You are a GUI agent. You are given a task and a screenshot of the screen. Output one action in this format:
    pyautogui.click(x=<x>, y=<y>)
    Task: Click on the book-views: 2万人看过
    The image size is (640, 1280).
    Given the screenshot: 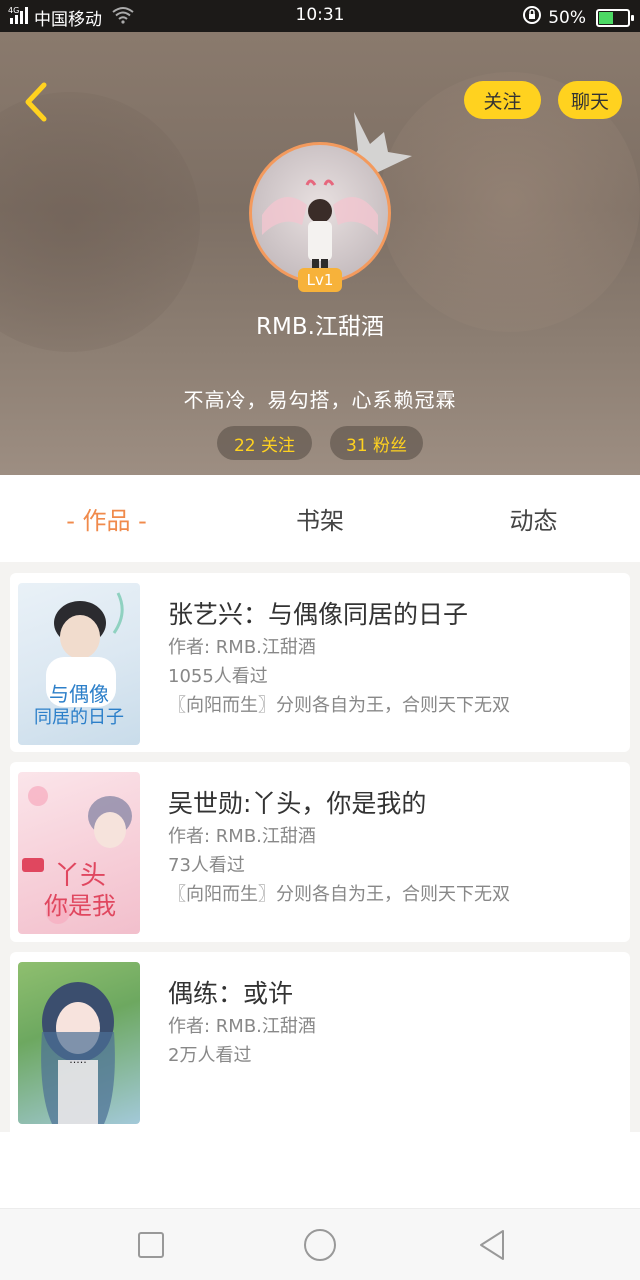 What is the action you would take?
    pyautogui.click(x=210, y=1055)
    